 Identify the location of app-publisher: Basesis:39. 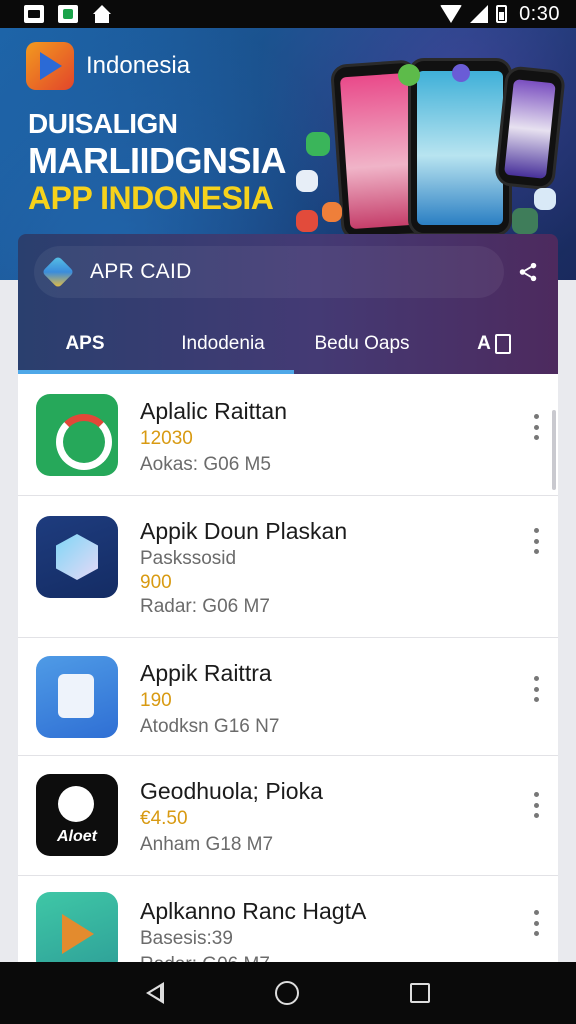
(186, 938).